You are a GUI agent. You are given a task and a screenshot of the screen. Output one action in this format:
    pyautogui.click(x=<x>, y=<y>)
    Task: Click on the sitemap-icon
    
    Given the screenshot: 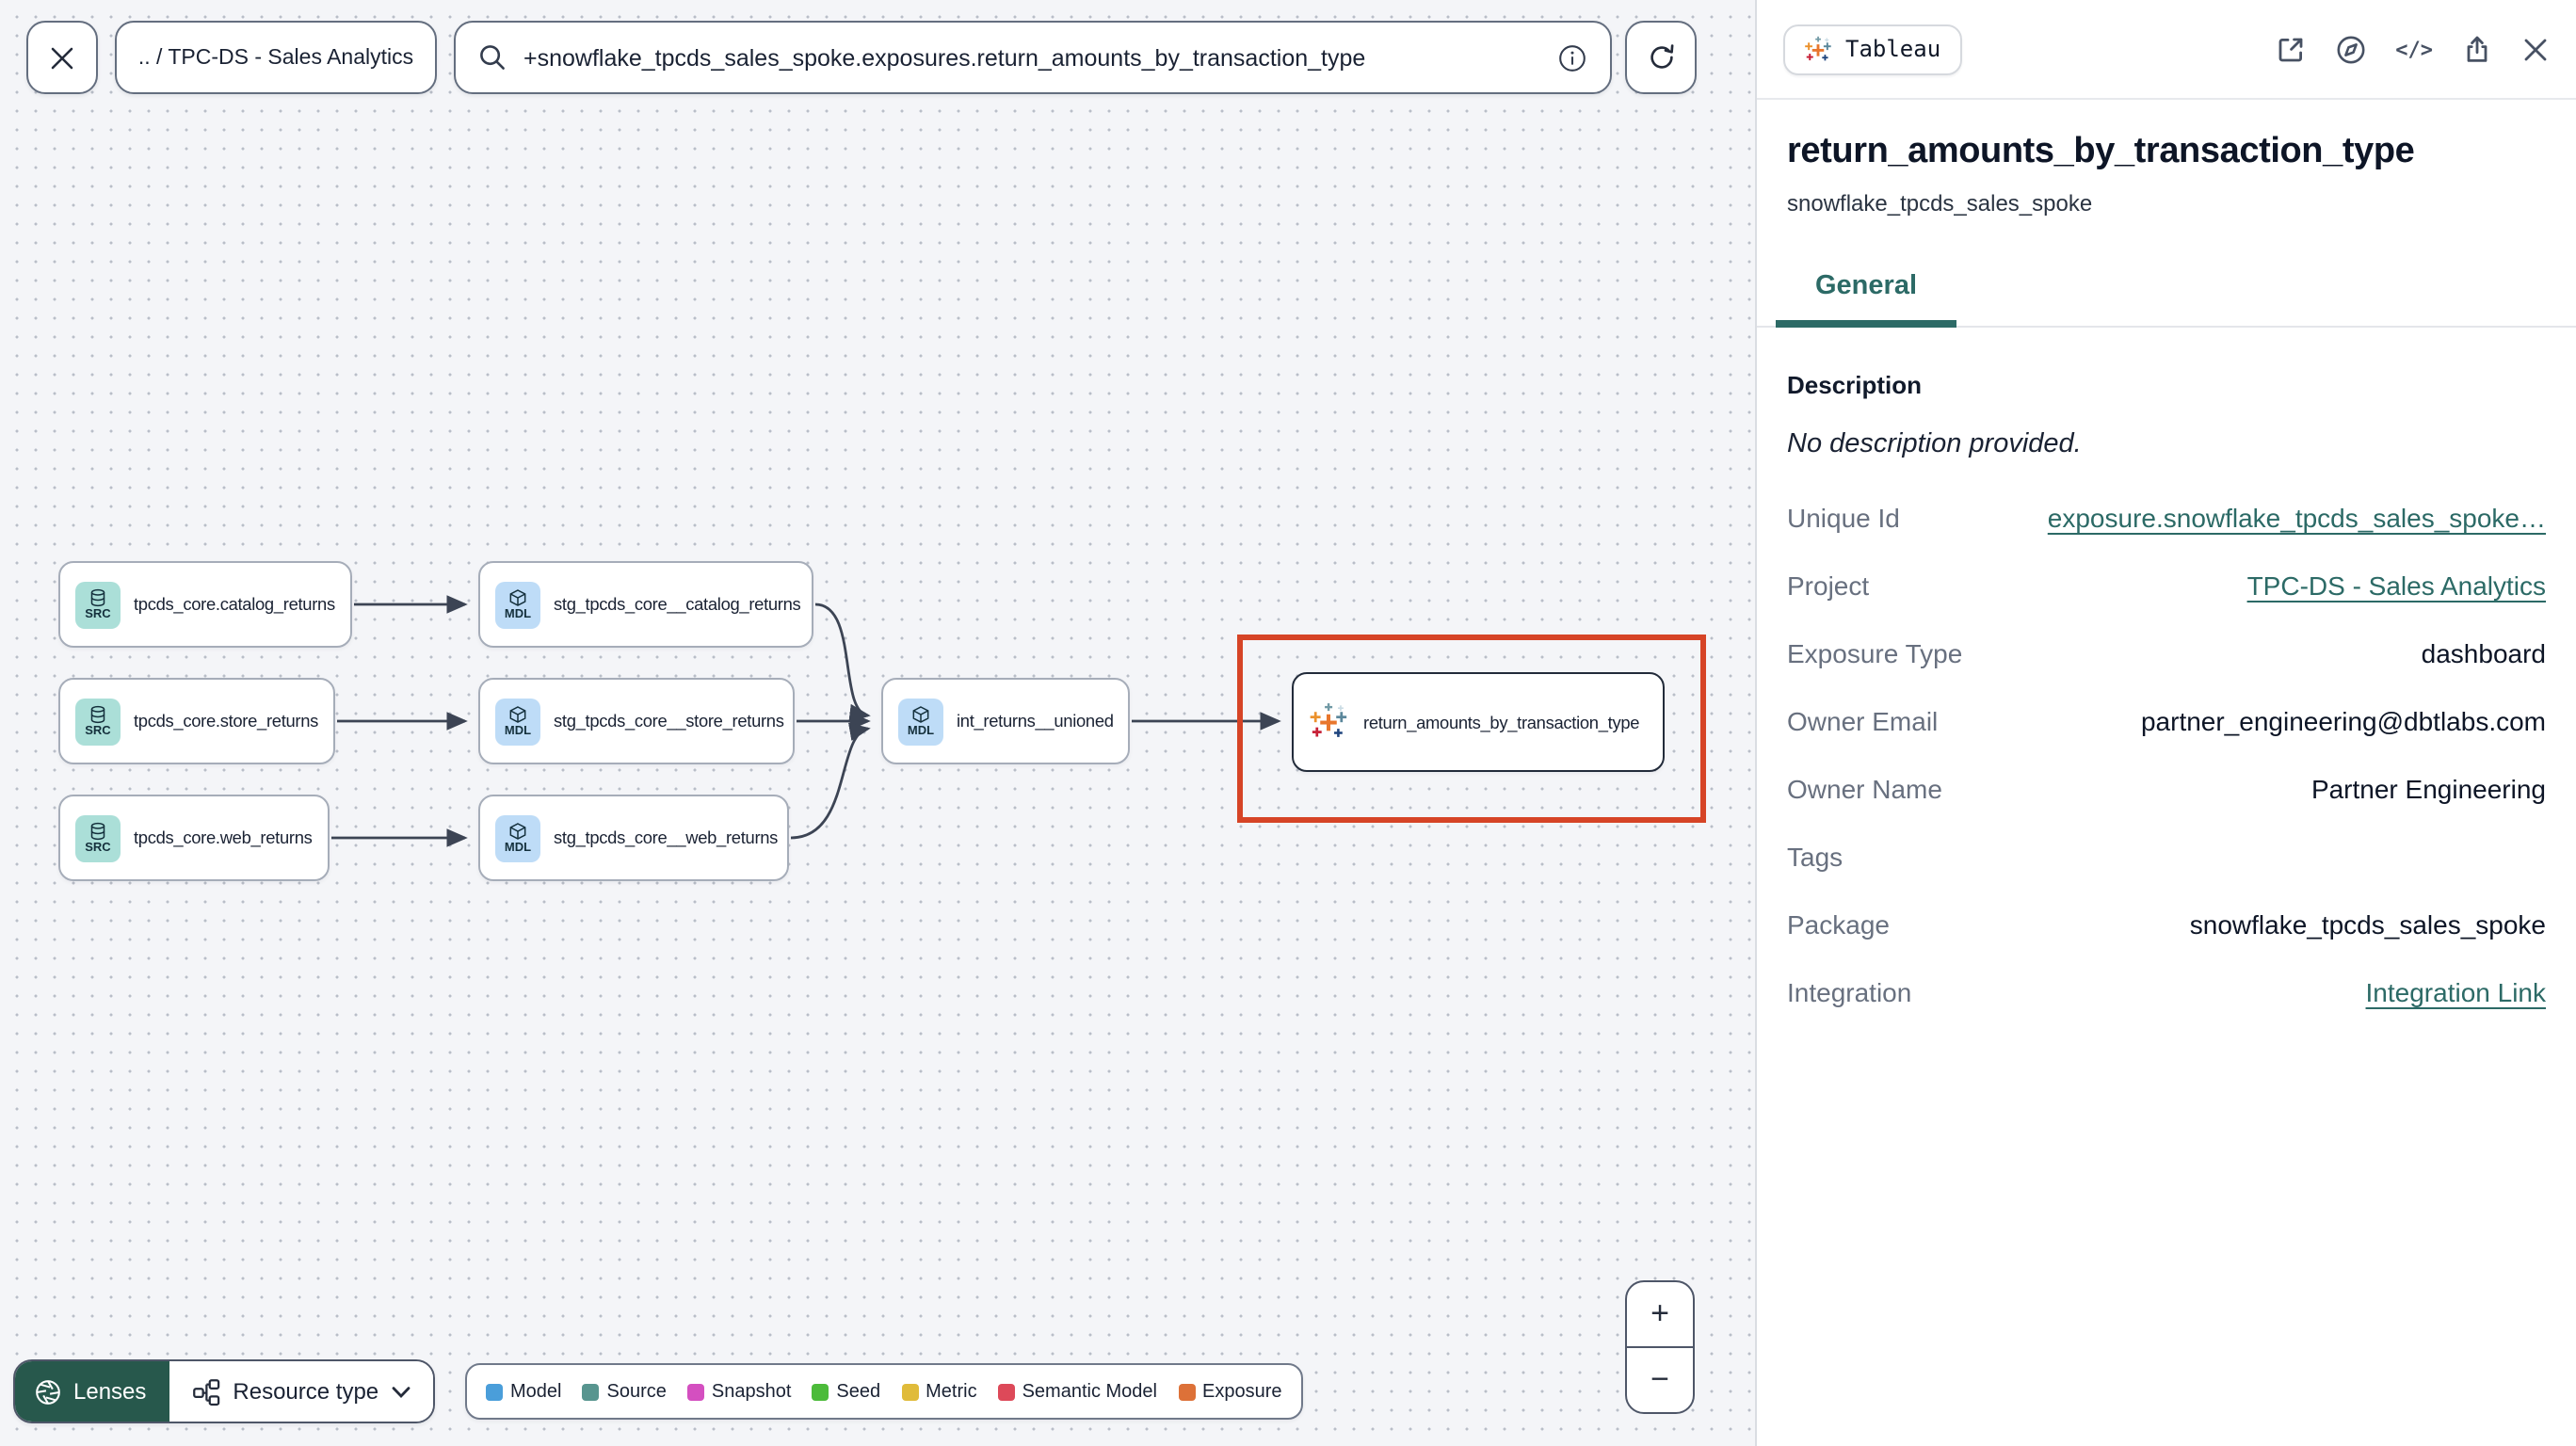 What is the action you would take?
    pyautogui.click(x=205, y=1392)
    